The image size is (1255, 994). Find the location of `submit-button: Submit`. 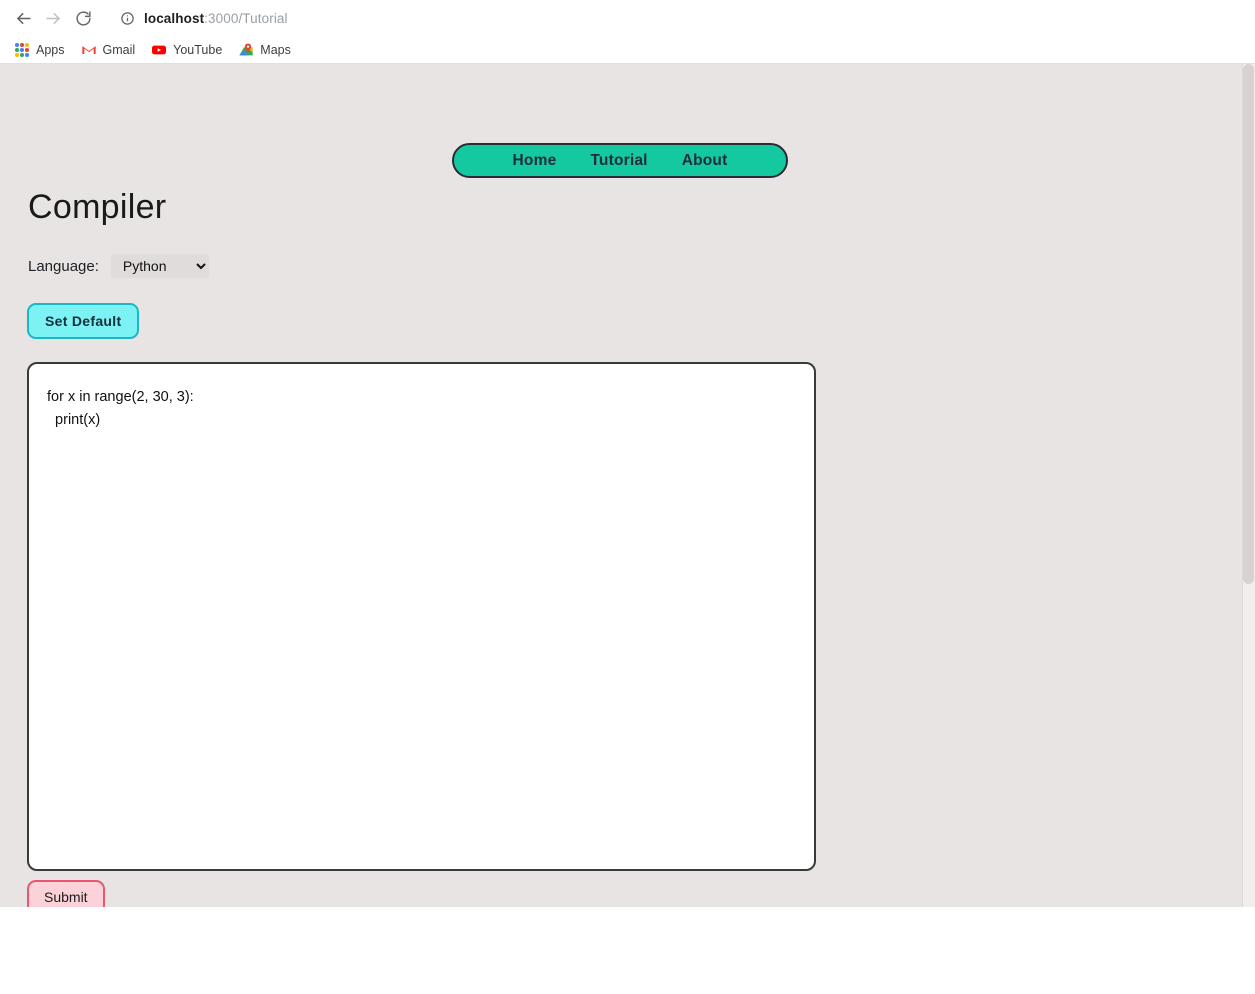

submit-button: Submit is located at coordinates (66, 893).